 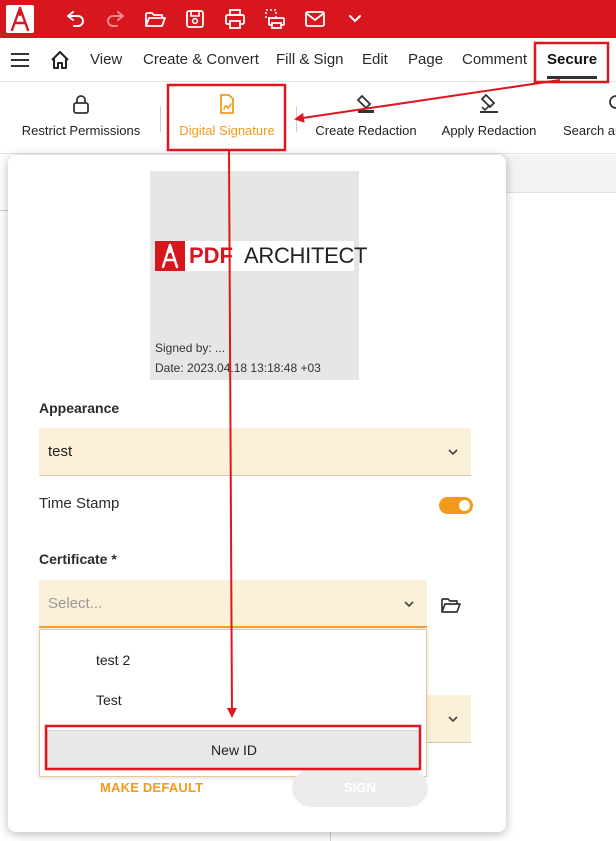 What do you see at coordinates (81, 118) in the screenshot?
I see `restrict-permissions-button: Restrict Permissions` at bounding box center [81, 118].